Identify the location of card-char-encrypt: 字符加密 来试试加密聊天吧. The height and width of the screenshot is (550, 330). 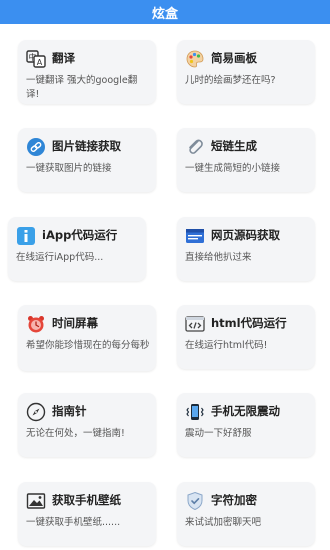
(246, 514).